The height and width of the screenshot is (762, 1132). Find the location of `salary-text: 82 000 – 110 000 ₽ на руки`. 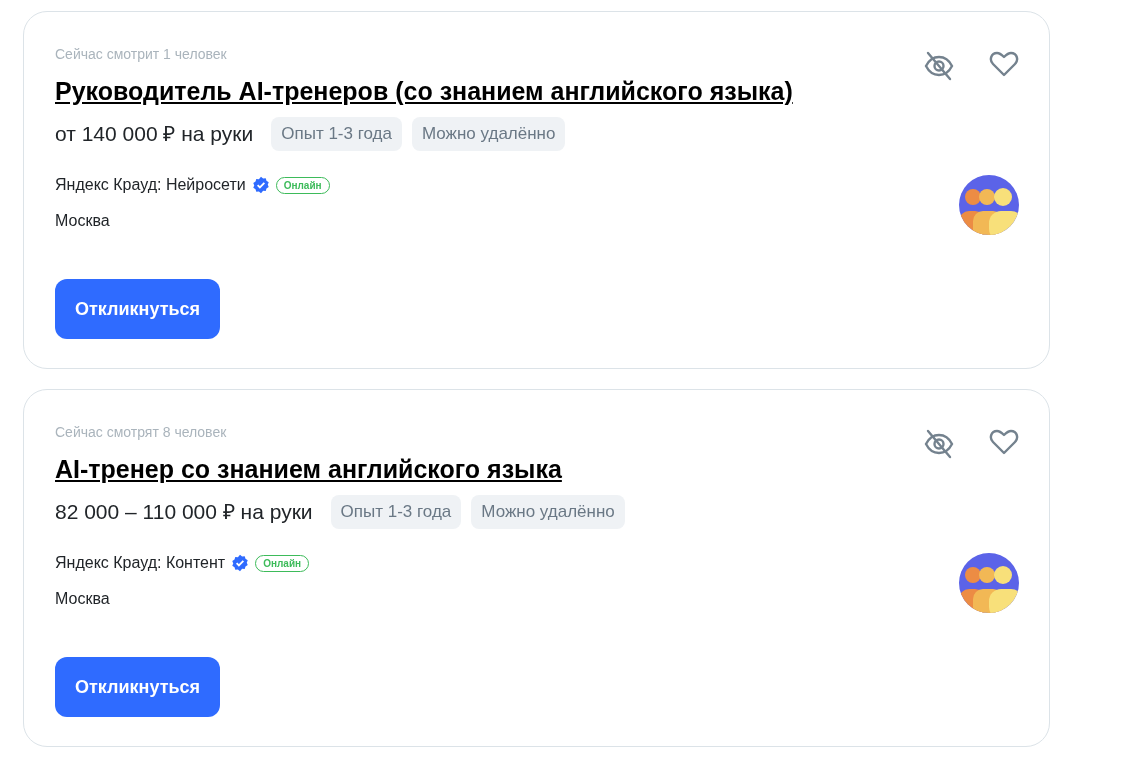

salary-text: 82 000 – 110 000 ₽ на руки is located at coordinates (184, 512).